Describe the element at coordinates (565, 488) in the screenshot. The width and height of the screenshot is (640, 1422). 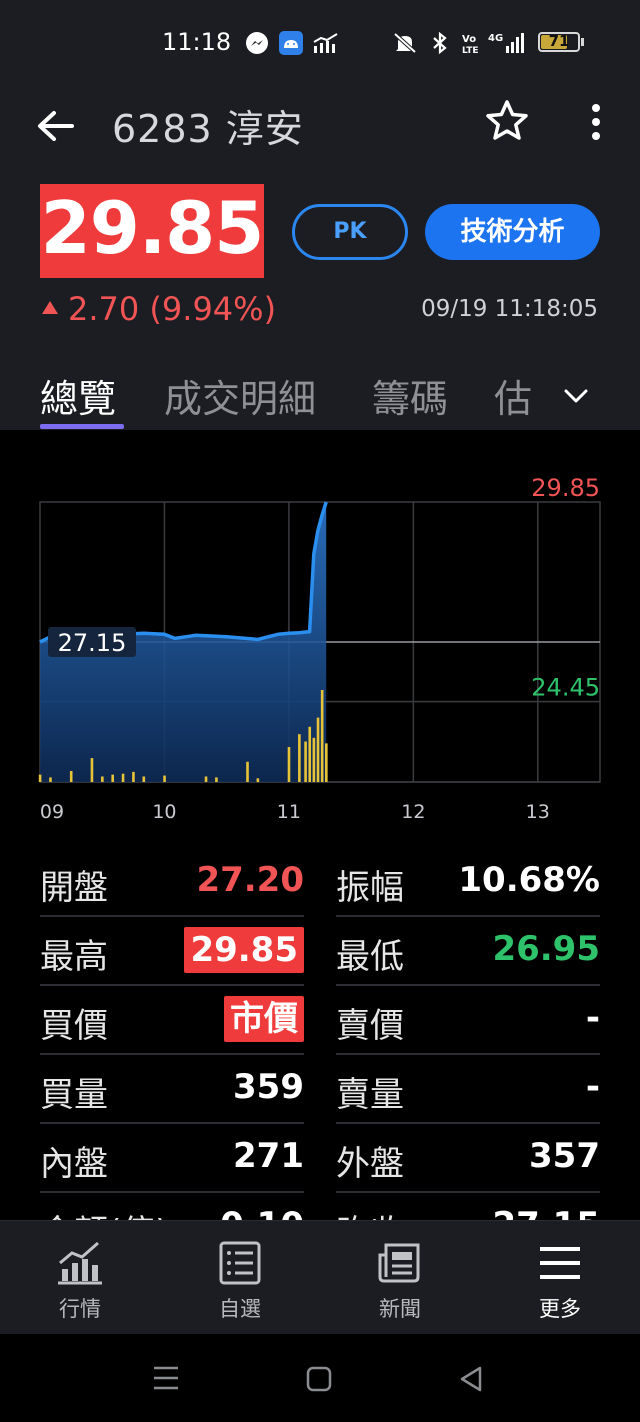
I see `high-price-label: 29.85` at that location.